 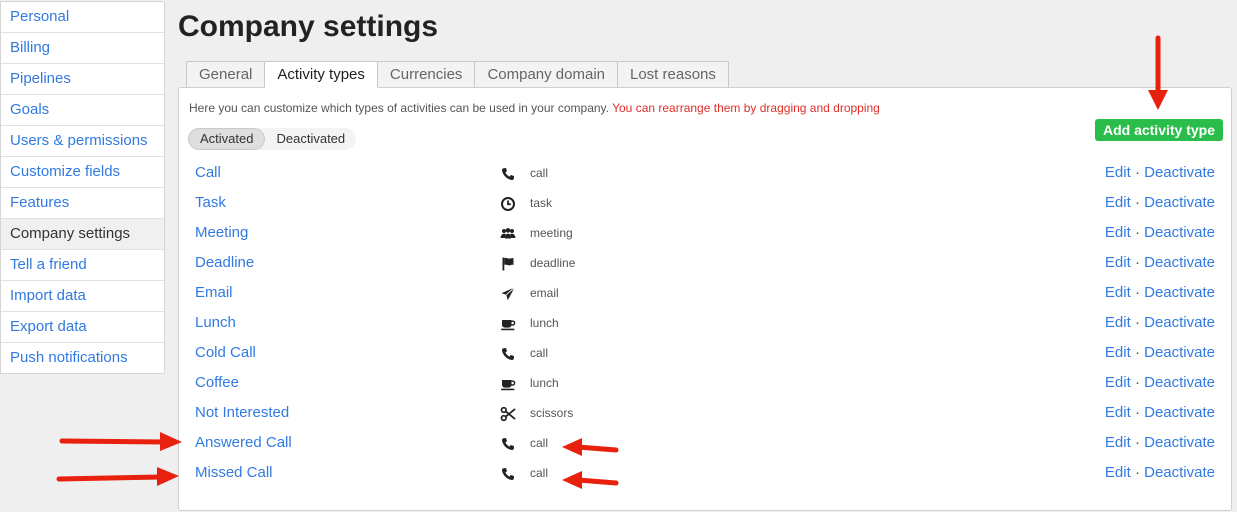 I want to click on scissors-icon, so click(x=508, y=414).